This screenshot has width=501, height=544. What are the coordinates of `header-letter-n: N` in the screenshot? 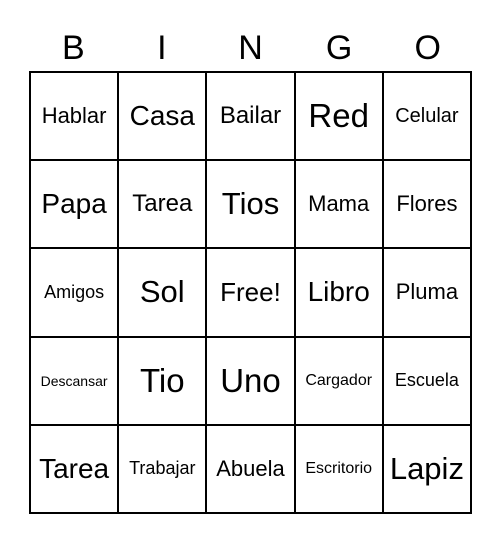 It's located at (250, 48).